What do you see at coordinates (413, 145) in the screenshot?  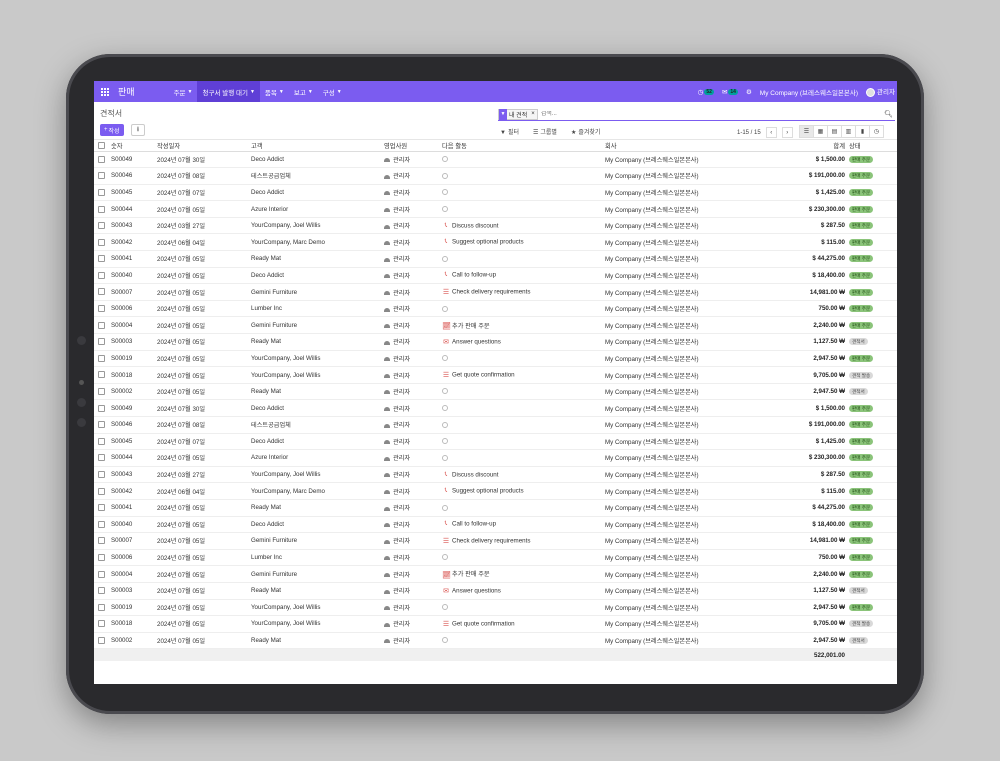 I see `column-salesperson: 영업사원` at bounding box center [413, 145].